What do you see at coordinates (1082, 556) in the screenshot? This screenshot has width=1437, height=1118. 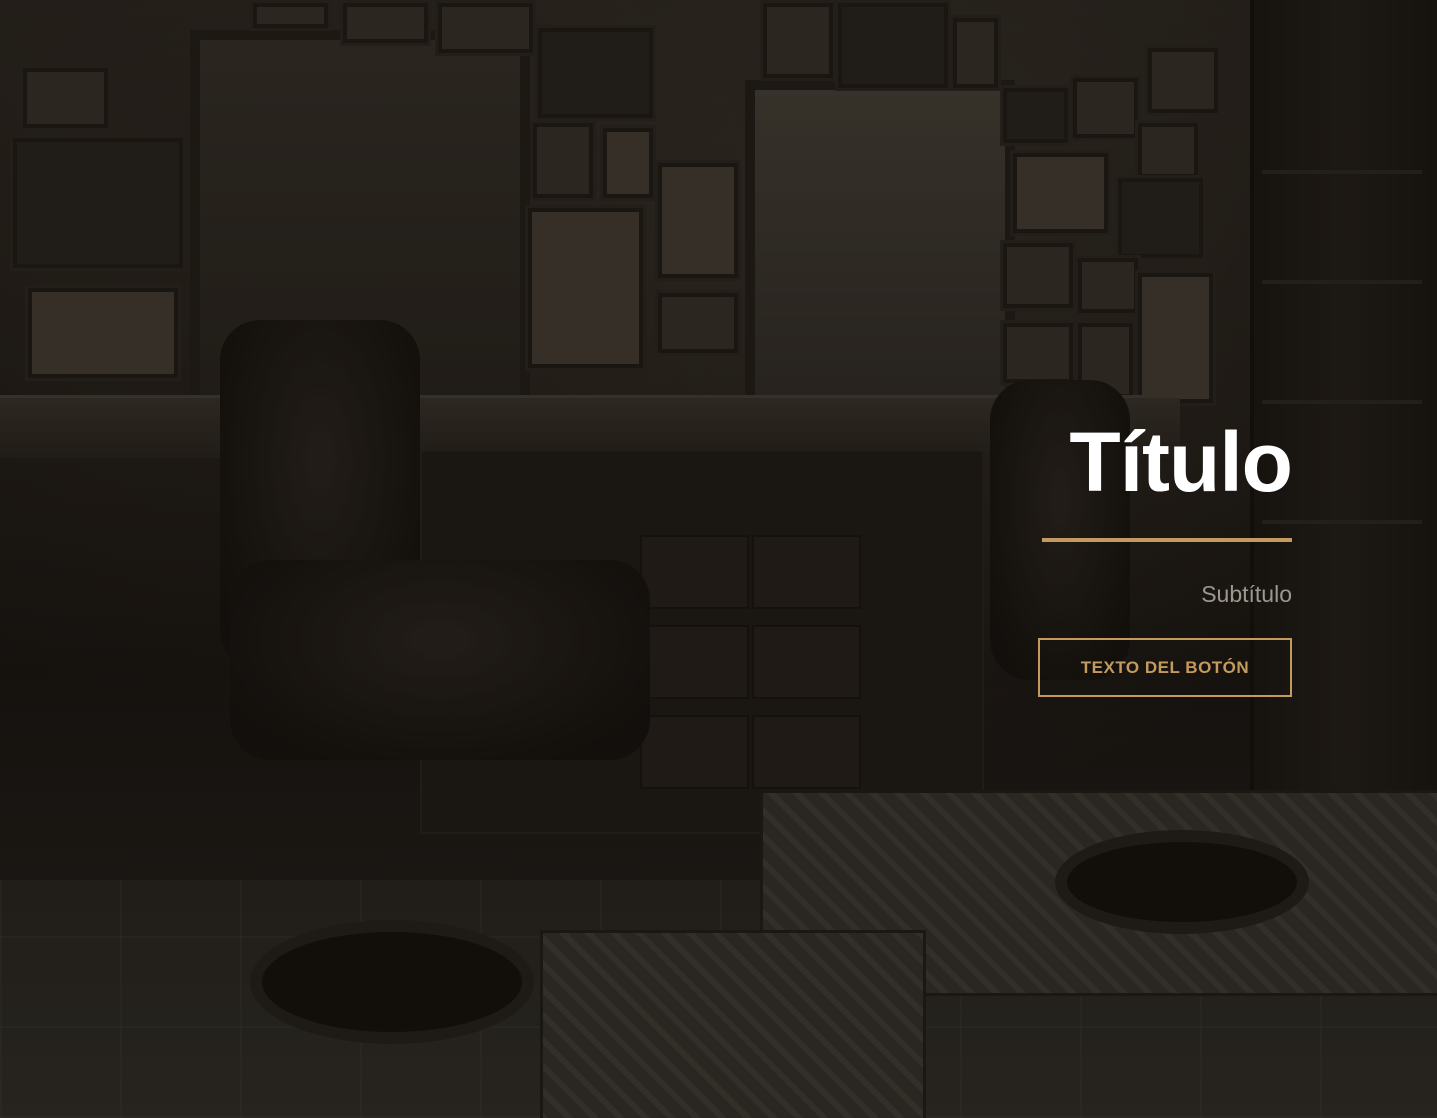 I see `hero-content: Título Subtítulo TEXTO DEL BOTÓN` at bounding box center [1082, 556].